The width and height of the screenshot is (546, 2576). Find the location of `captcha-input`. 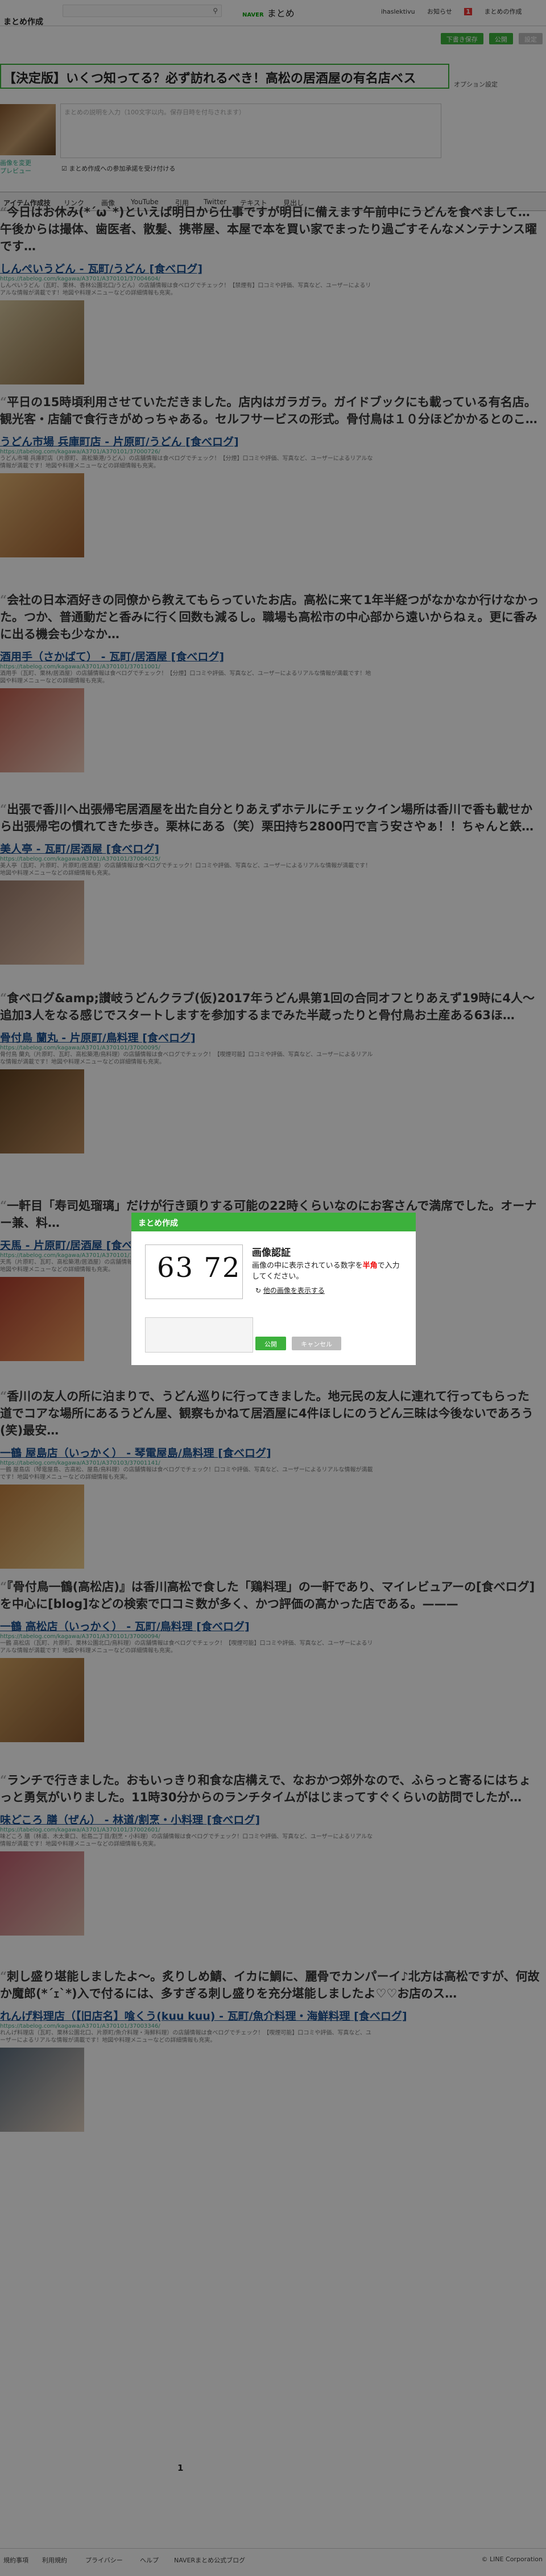

captcha-input is located at coordinates (199, 1335).